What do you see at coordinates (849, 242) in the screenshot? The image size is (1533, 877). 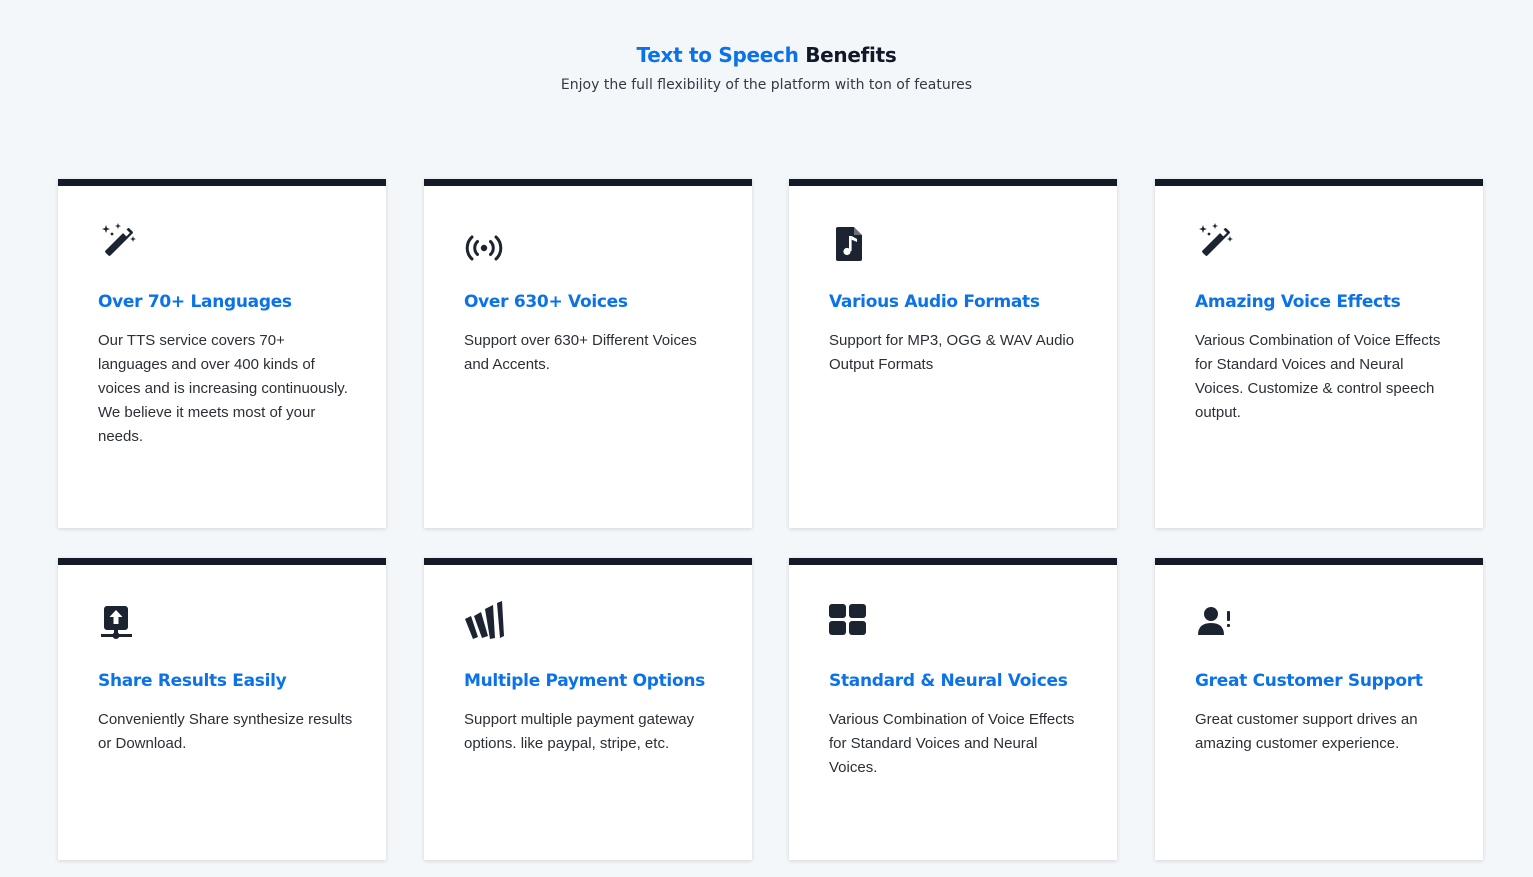 I see `audio-file-icon` at bounding box center [849, 242].